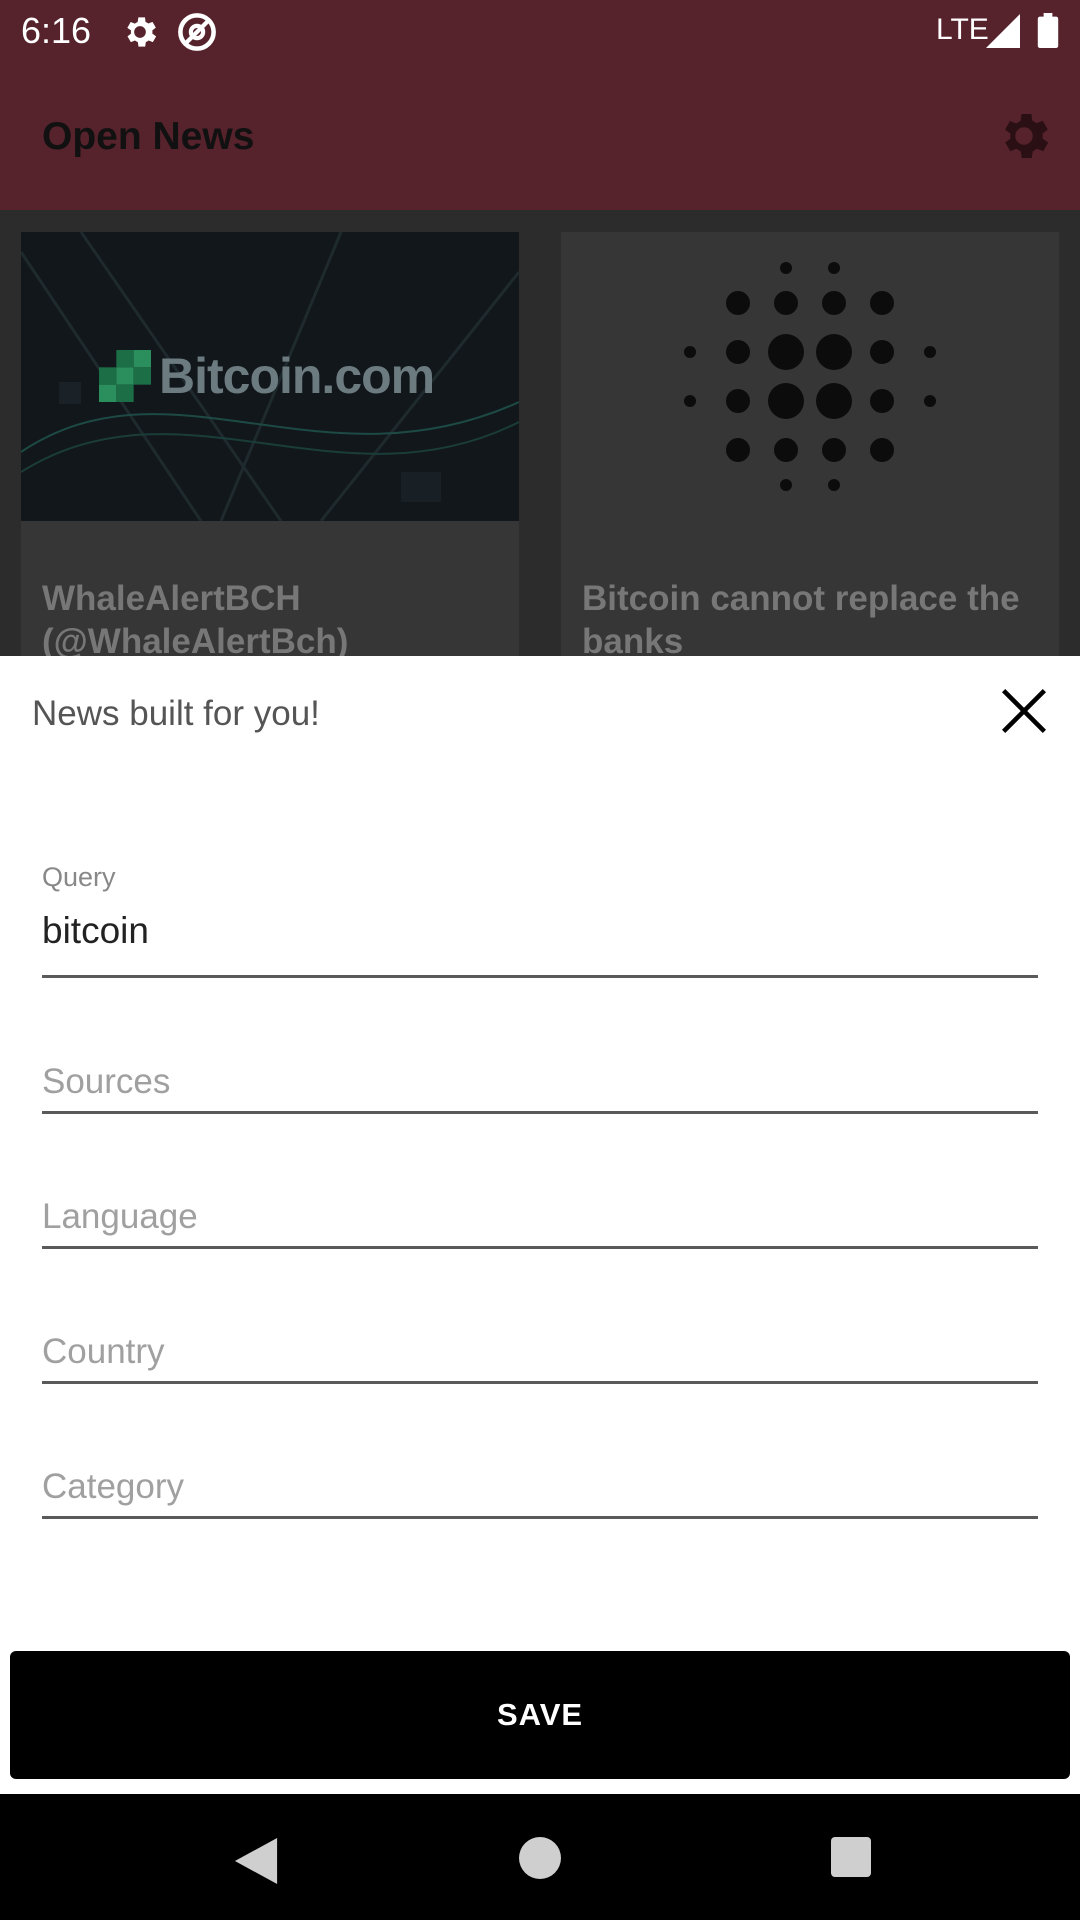 The width and height of the screenshot is (1080, 1920). I want to click on bitcoin-com-logo: Bitcoin.com, so click(267, 376).